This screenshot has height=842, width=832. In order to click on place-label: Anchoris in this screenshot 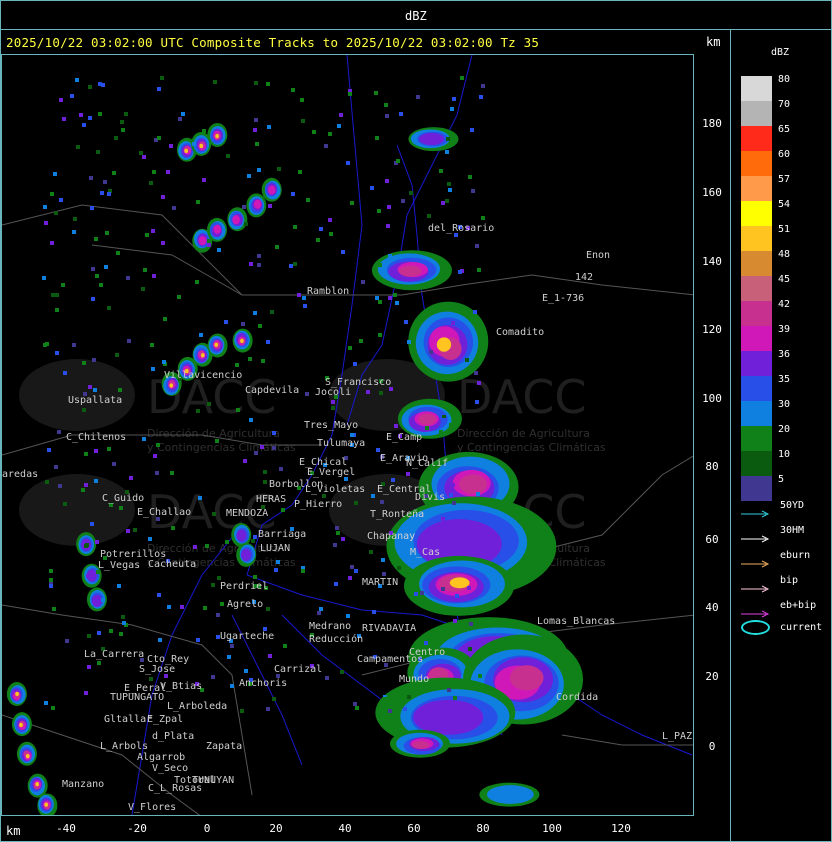, I will do `click(263, 683)`.